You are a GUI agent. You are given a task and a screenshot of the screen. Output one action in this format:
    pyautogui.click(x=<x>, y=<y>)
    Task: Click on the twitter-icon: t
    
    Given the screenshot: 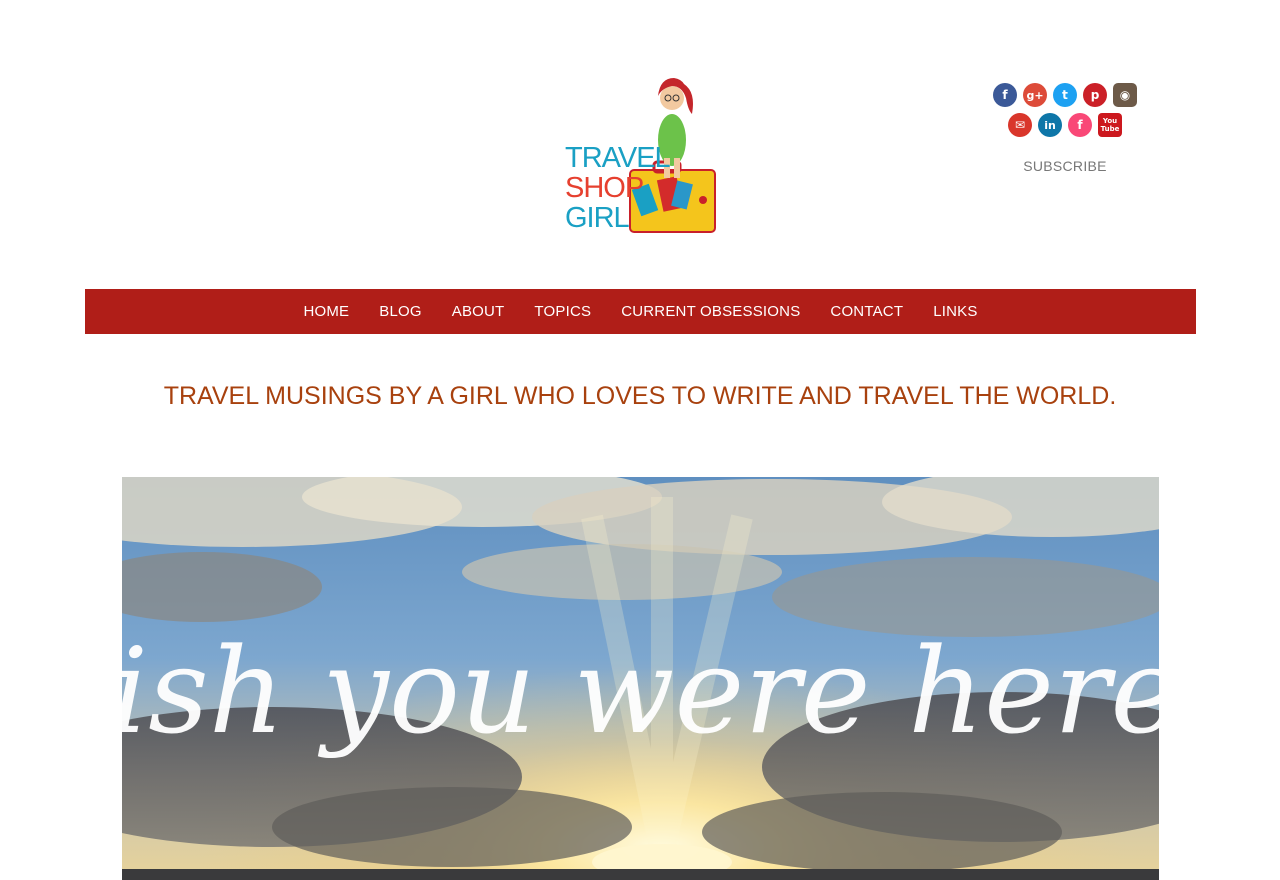 What is the action you would take?
    pyautogui.click(x=1065, y=95)
    